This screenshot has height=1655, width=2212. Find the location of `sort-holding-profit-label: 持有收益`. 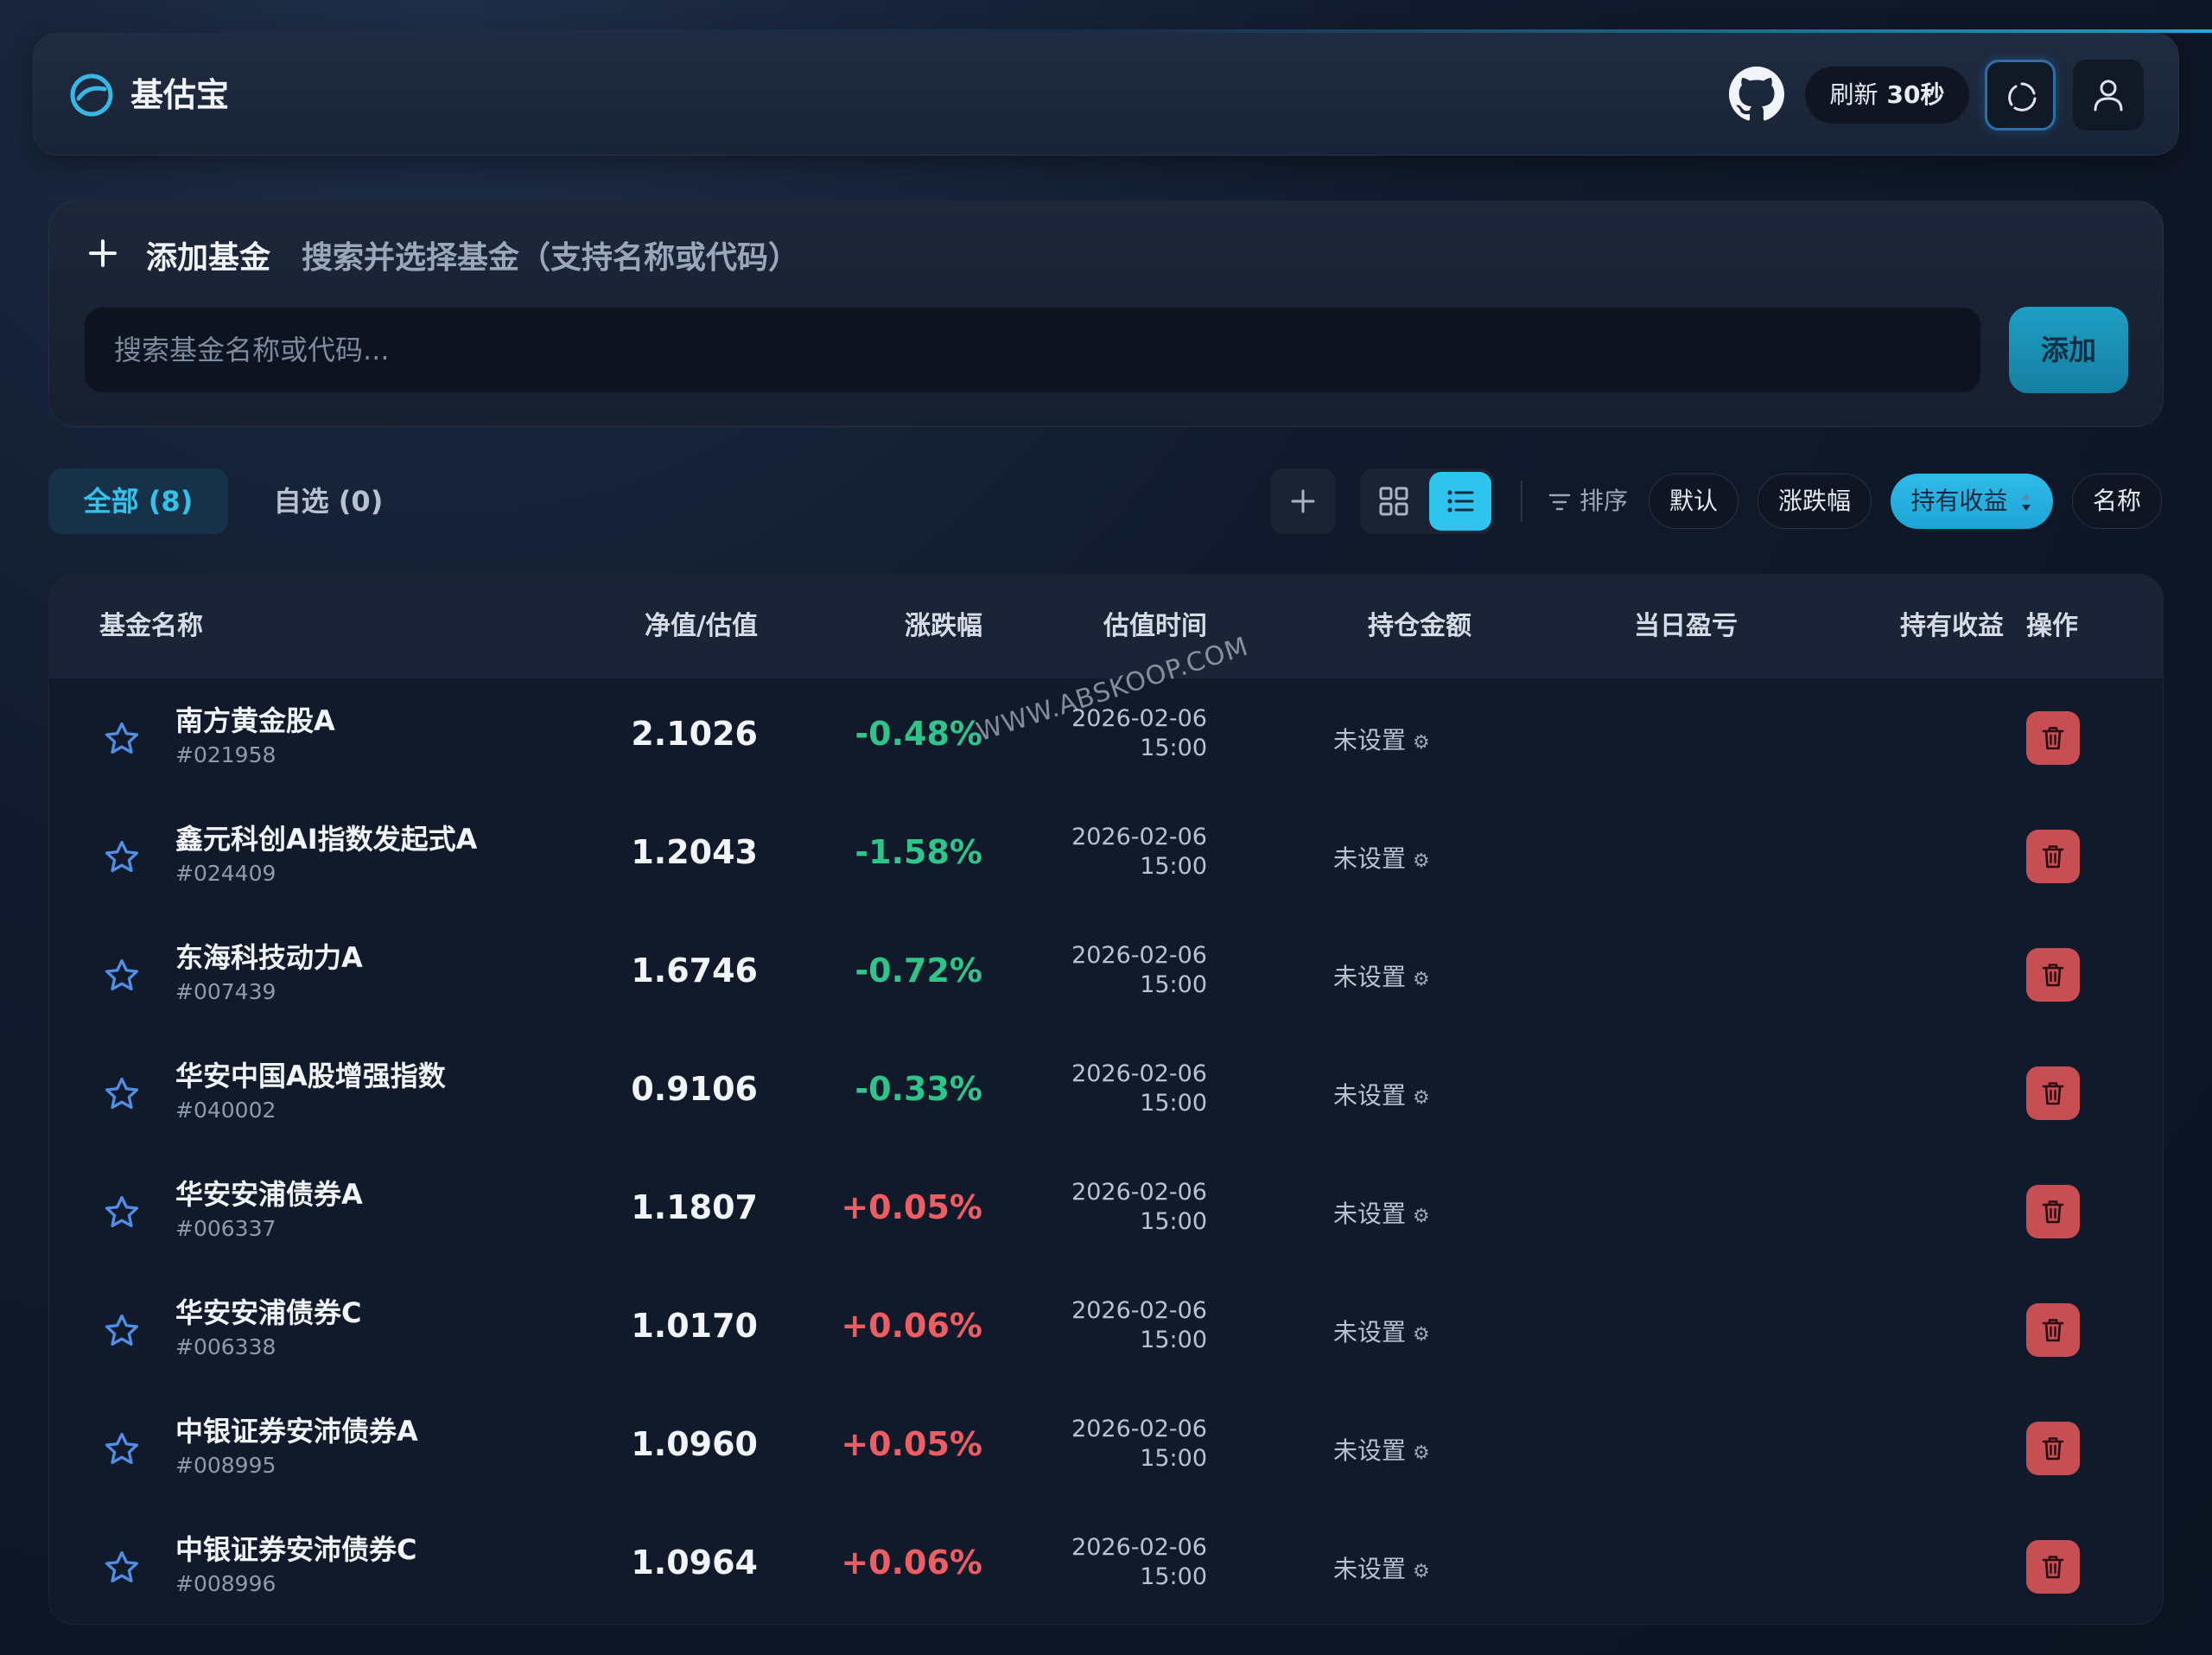

sort-holding-profit-label: 持有收益 is located at coordinates (1959, 501).